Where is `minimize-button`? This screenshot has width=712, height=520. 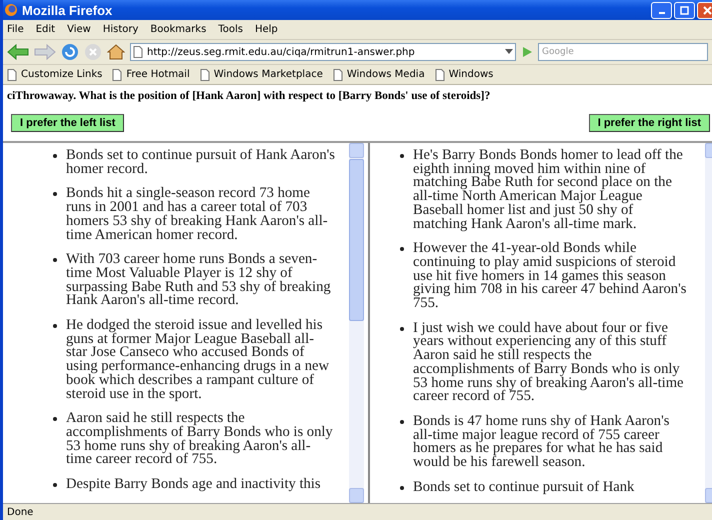
minimize-button is located at coordinates (661, 10).